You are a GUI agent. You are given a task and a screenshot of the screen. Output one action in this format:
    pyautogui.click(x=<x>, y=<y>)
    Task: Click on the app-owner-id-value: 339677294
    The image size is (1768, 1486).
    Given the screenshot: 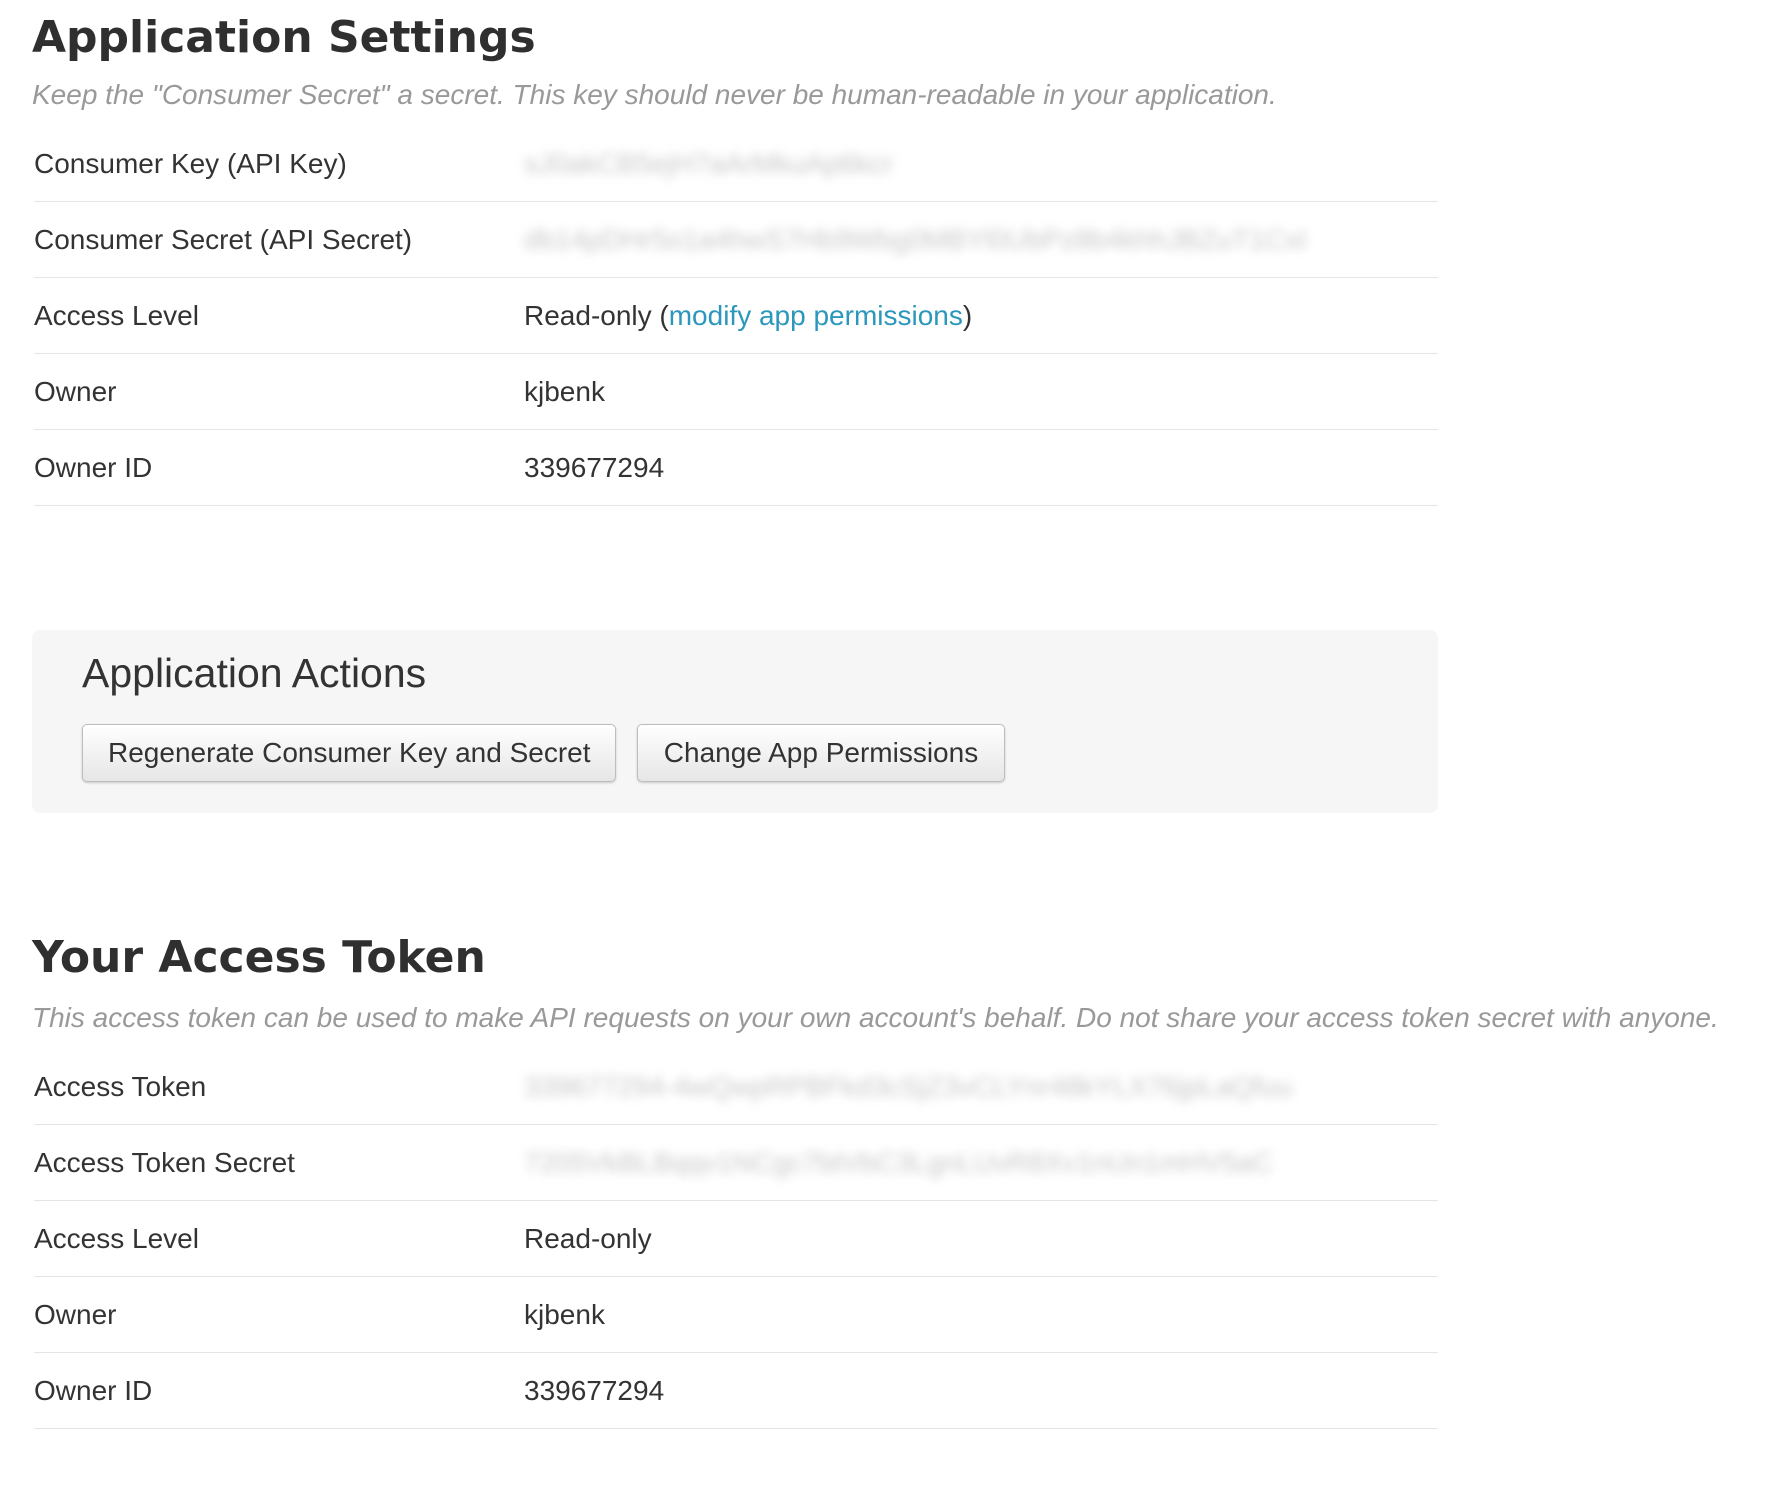 What is the action you would take?
    pyautogui.click(x=594, y=467)
    